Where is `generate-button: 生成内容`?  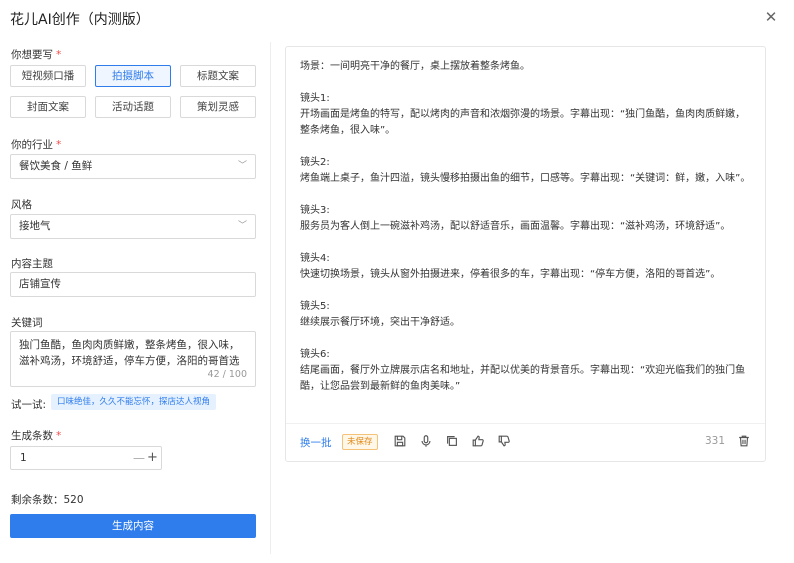 generate-button: 生成内容 is located at coordinates (133, 526).